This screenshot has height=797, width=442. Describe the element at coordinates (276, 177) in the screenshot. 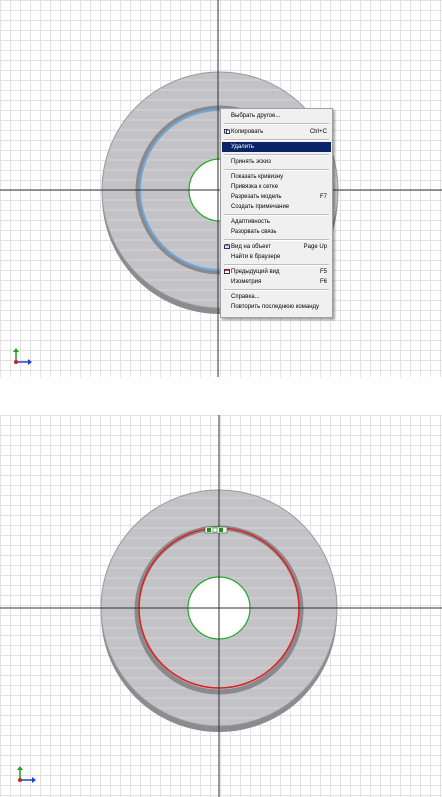

I see `menu-item-show-curvature: Показать кривизну` at that location.